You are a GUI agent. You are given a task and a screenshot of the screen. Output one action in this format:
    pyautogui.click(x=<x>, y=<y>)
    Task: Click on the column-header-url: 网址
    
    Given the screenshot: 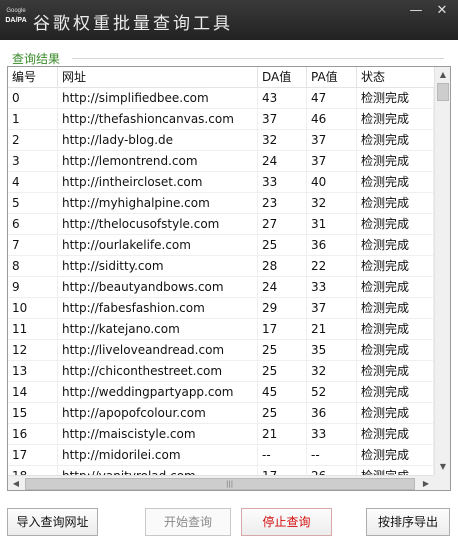 What is the action you would take?
    pyautogui.click(x=158, y=77)
    